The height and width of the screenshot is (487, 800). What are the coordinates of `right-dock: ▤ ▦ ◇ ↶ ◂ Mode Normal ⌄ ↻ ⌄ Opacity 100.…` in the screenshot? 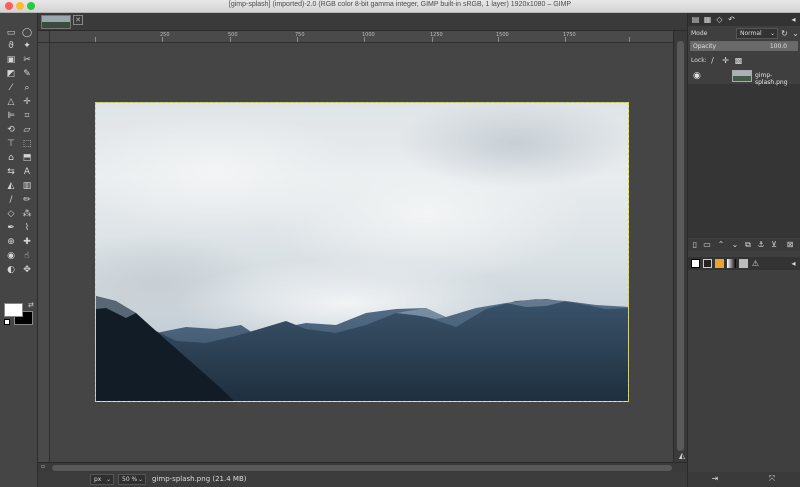 It's located at (743, 250).